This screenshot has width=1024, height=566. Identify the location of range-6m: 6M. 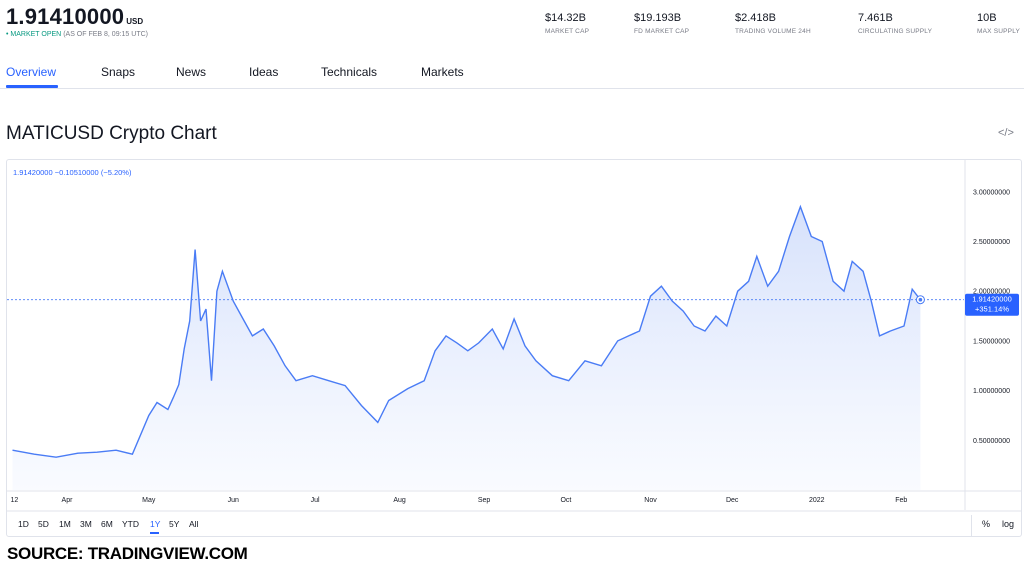
(107, 524).